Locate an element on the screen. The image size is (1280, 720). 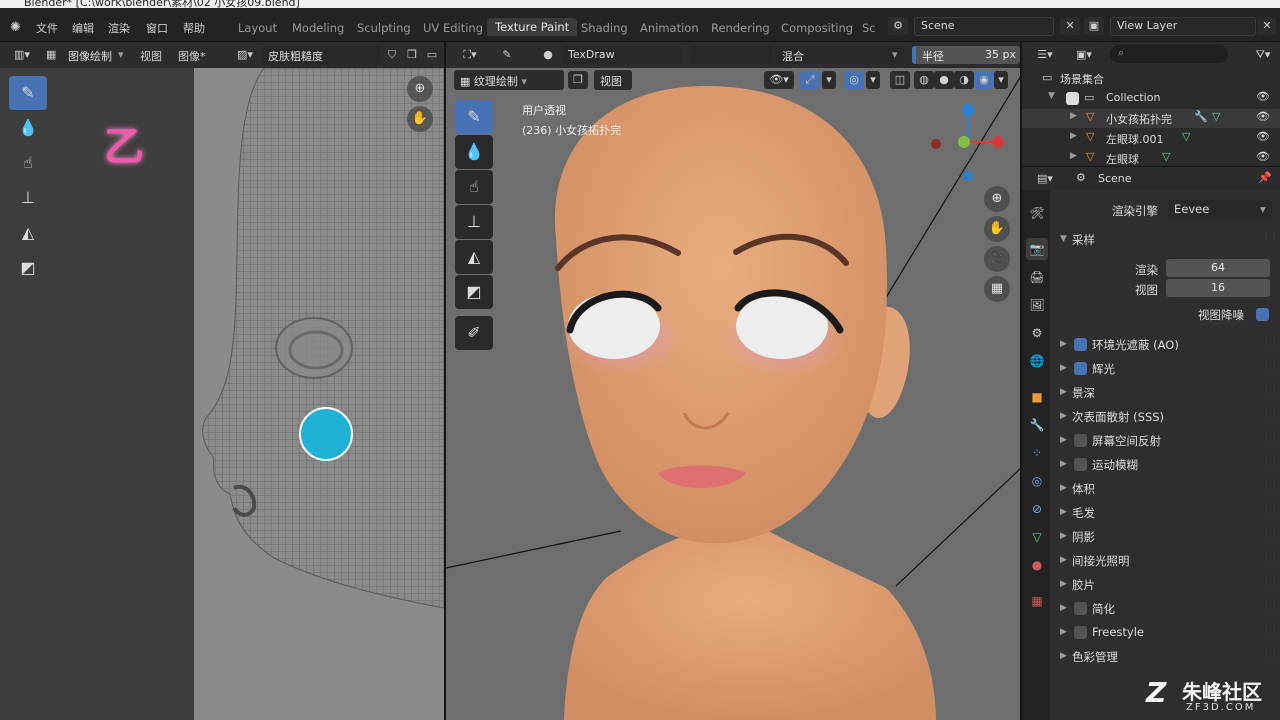
panel-header: ▶ 阴影 ⋮⋮ is located at coordinates (1165, 537).